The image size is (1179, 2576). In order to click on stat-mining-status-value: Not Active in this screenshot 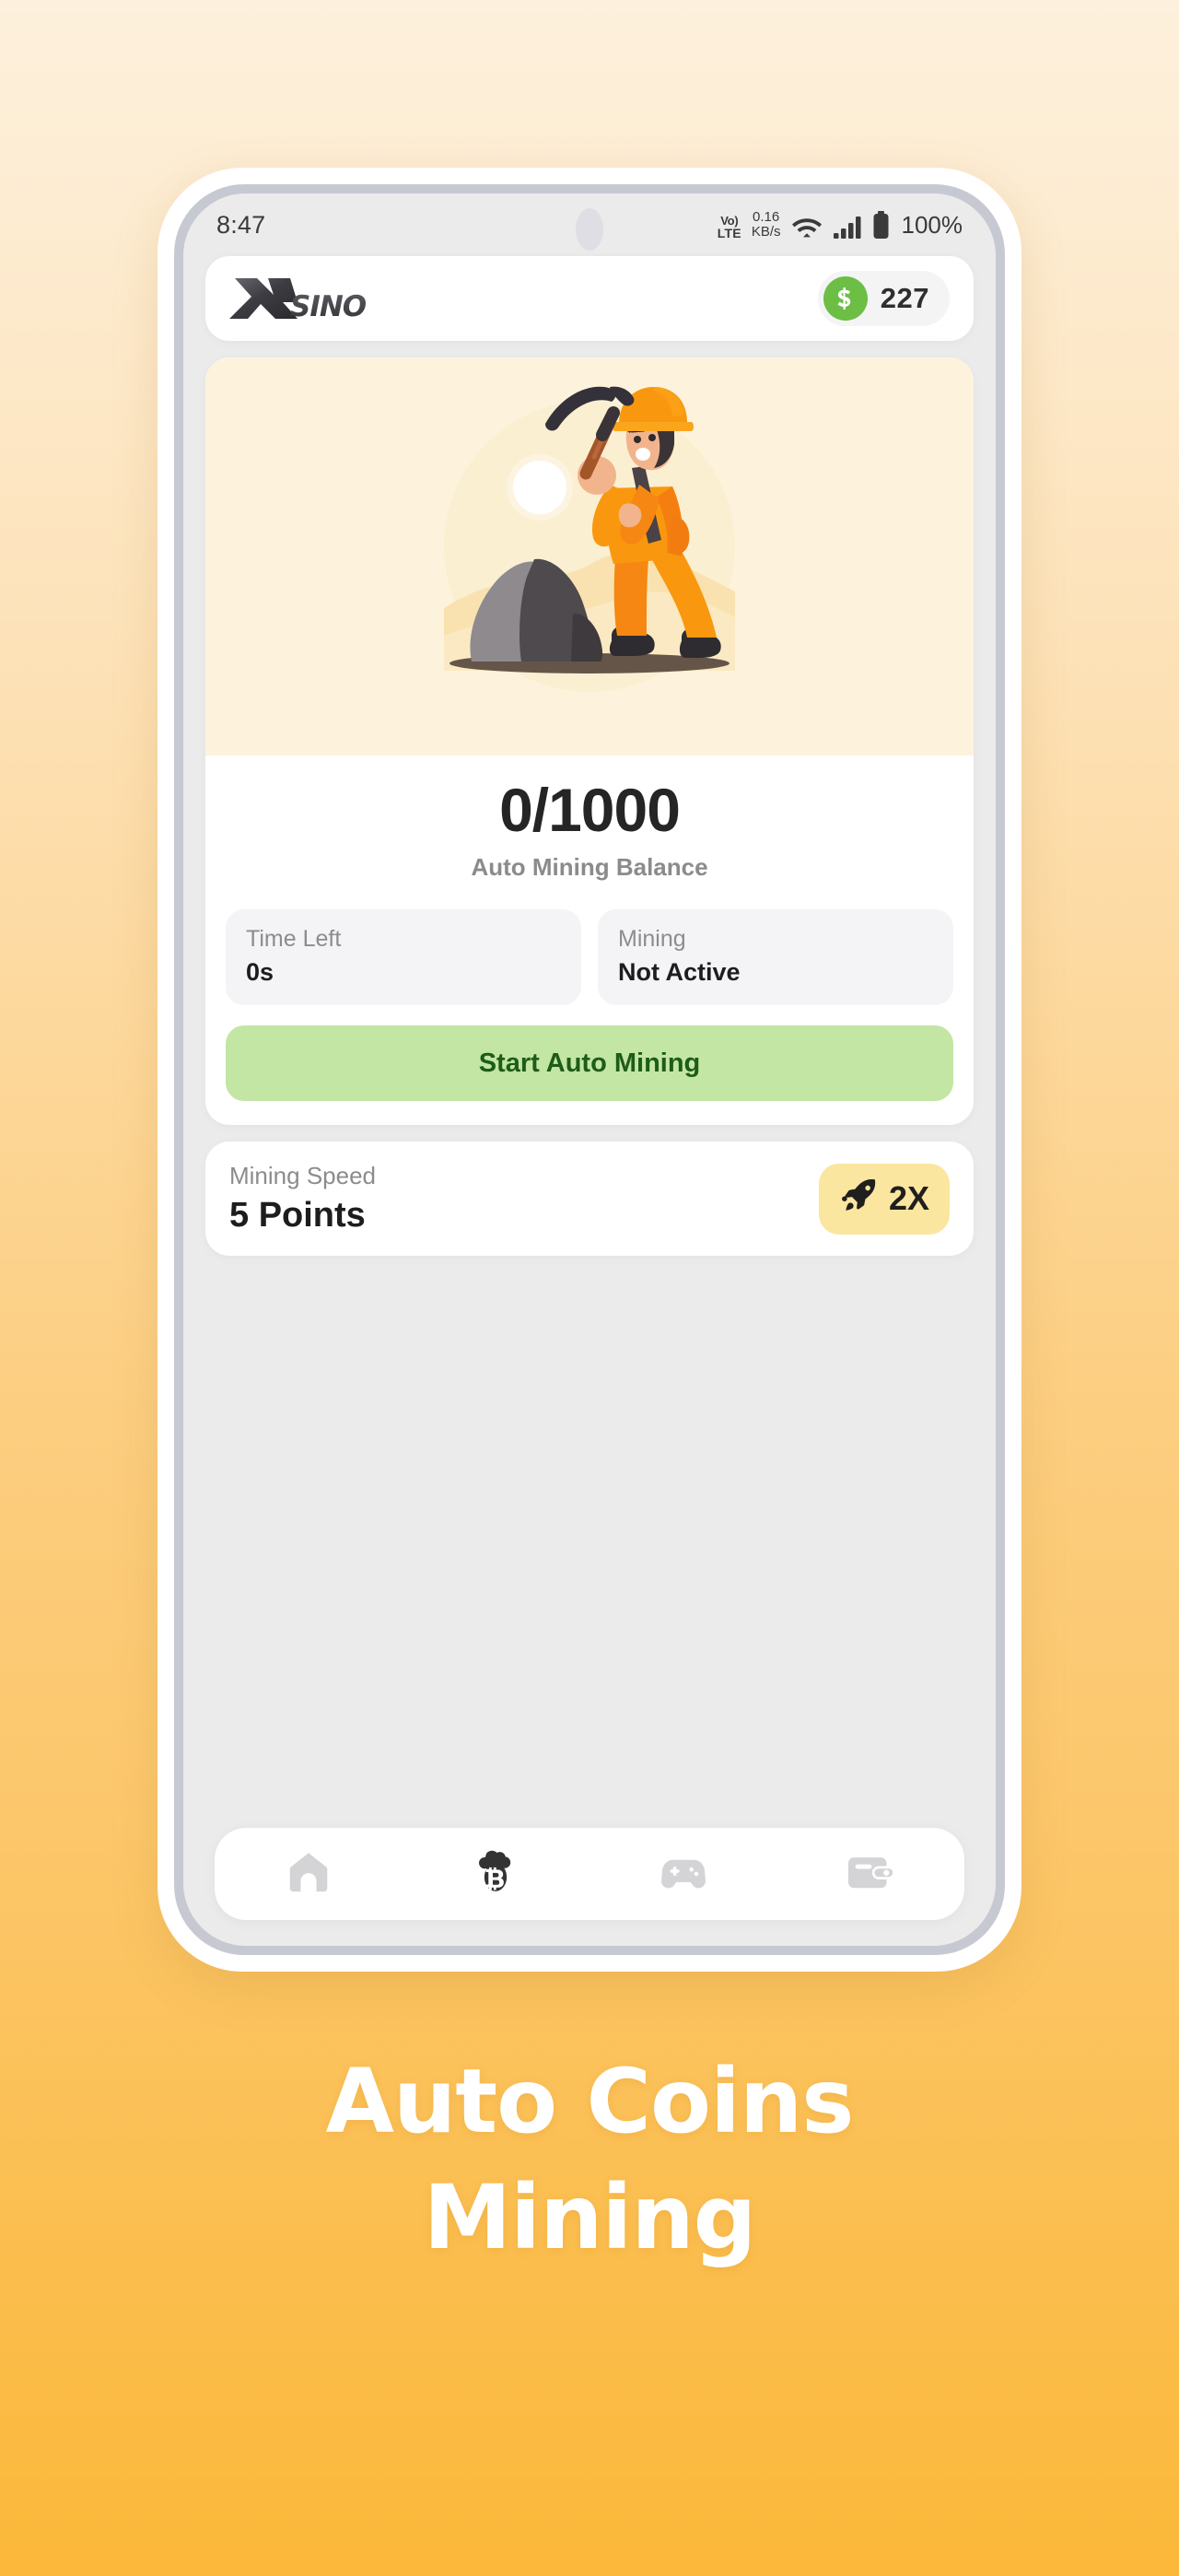, I will do `click(679, 972)`.